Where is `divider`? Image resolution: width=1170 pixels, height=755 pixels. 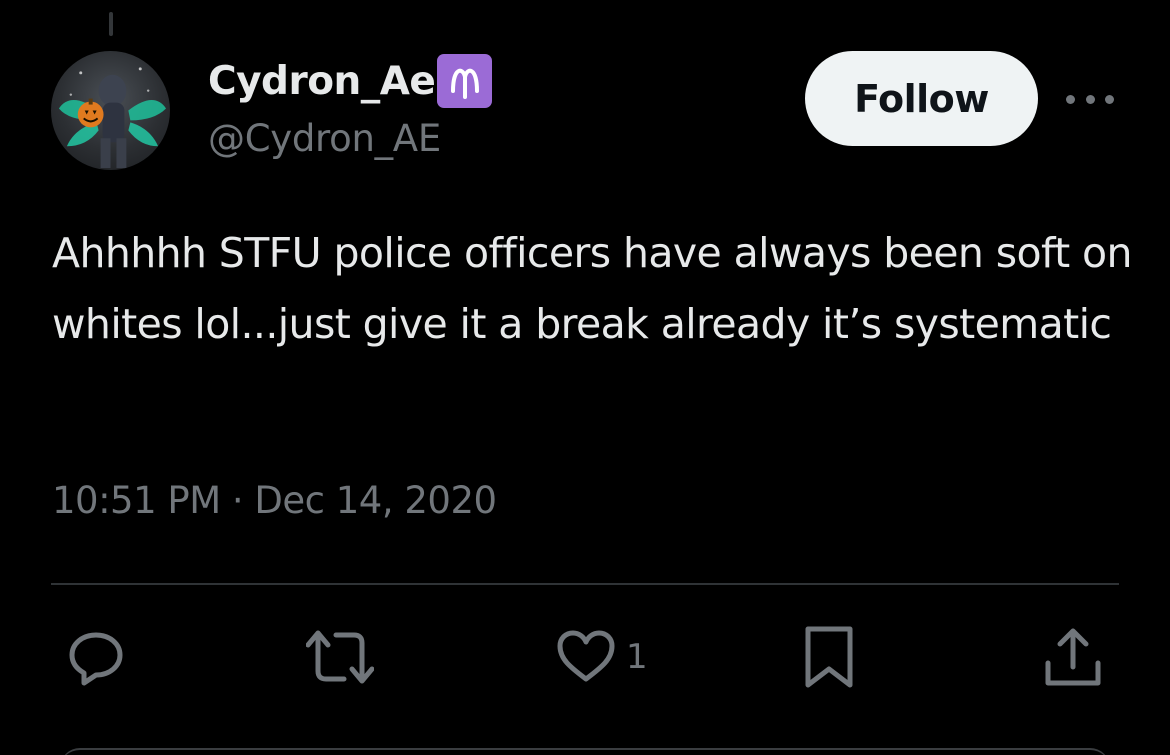 divider is located at coordinates (585, 584).